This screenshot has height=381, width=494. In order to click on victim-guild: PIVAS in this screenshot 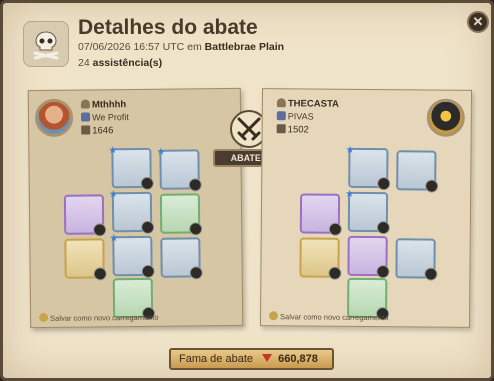, I will do `click(300, 116)`.